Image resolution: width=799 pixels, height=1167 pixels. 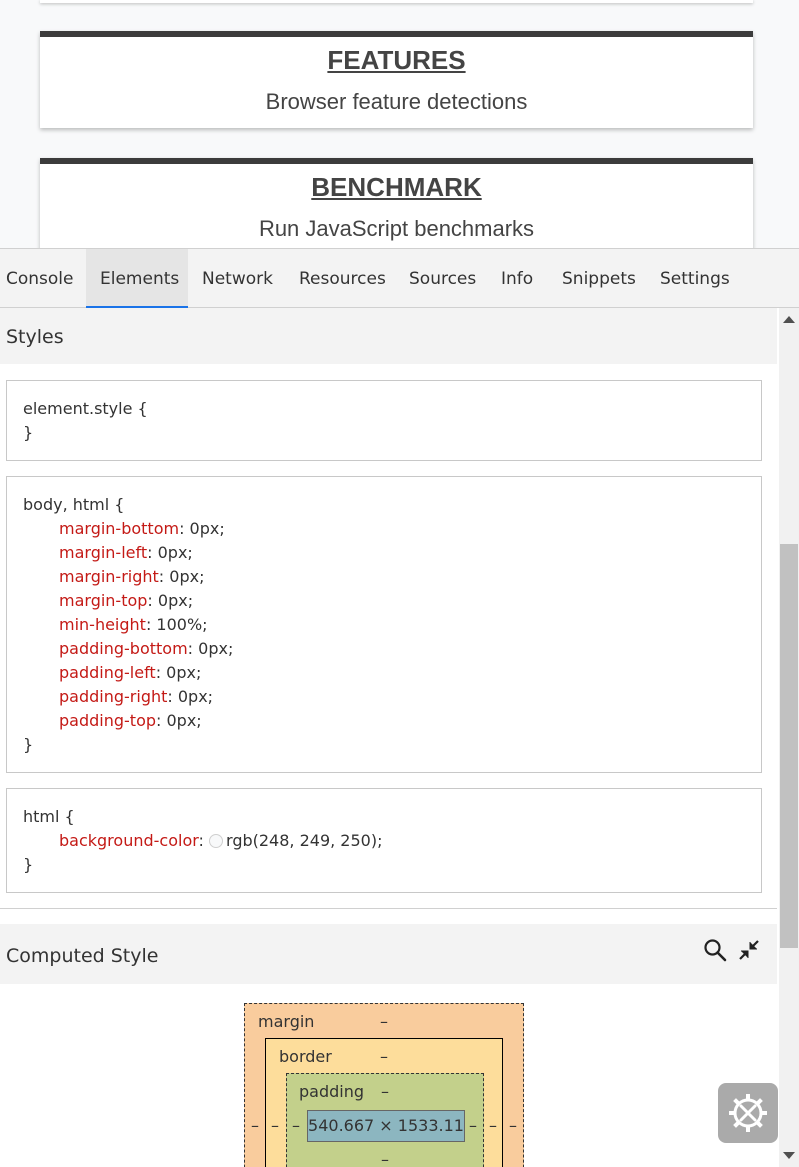 What do you see at coordinates (396, 1) in the screenshot?
I see `previous-card-bottom` at bounding box center [396, 1].